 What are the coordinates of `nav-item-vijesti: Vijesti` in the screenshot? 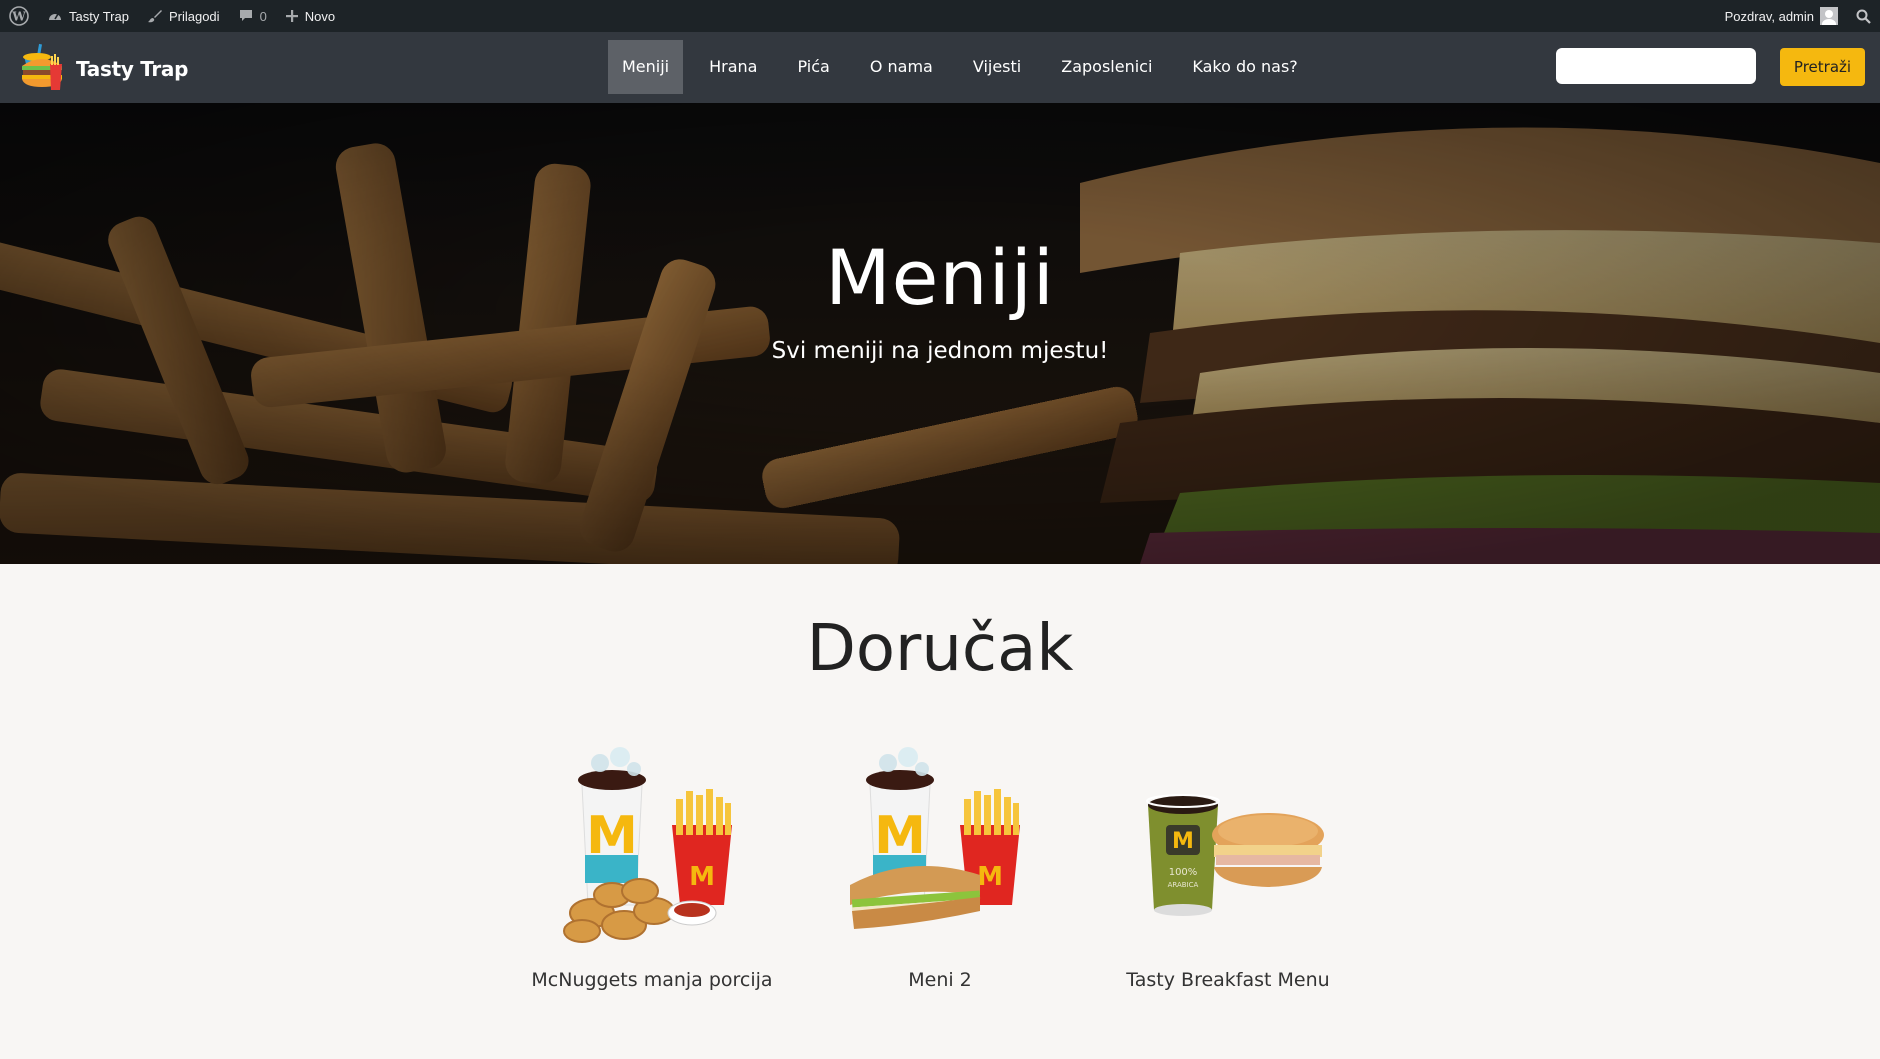 It's located at (997, 67).